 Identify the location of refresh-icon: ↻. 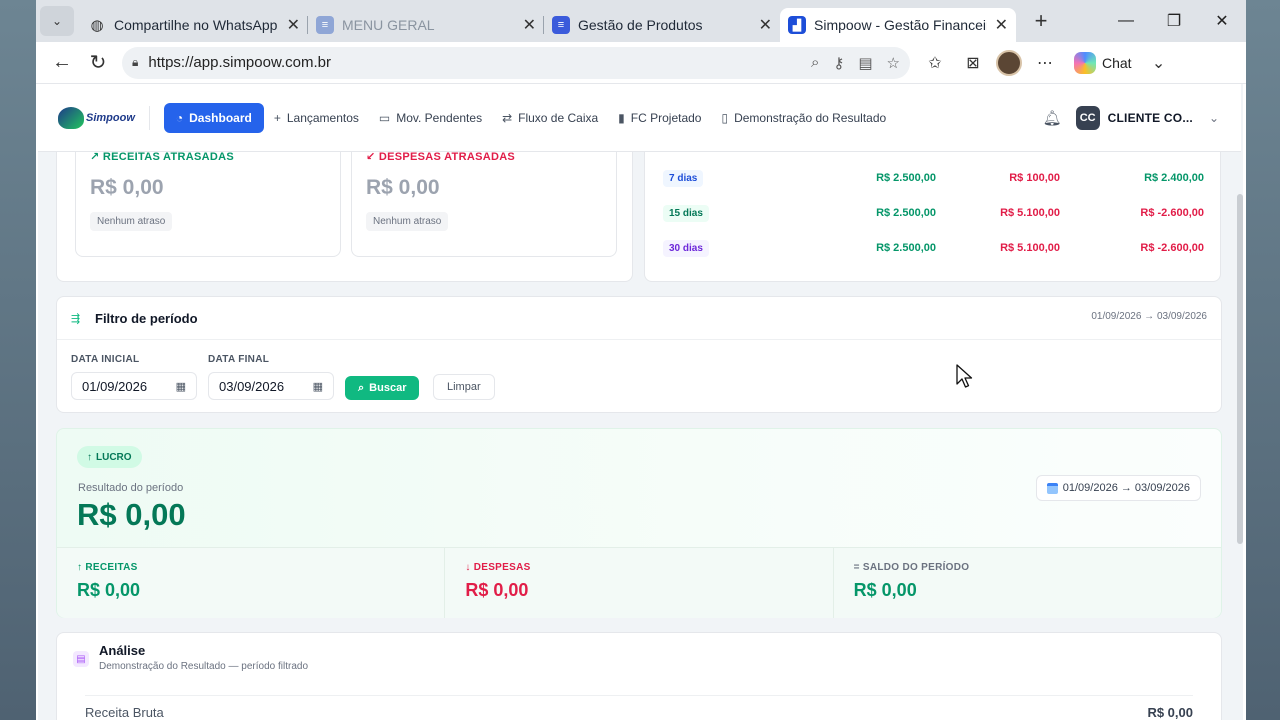
(98, 63).